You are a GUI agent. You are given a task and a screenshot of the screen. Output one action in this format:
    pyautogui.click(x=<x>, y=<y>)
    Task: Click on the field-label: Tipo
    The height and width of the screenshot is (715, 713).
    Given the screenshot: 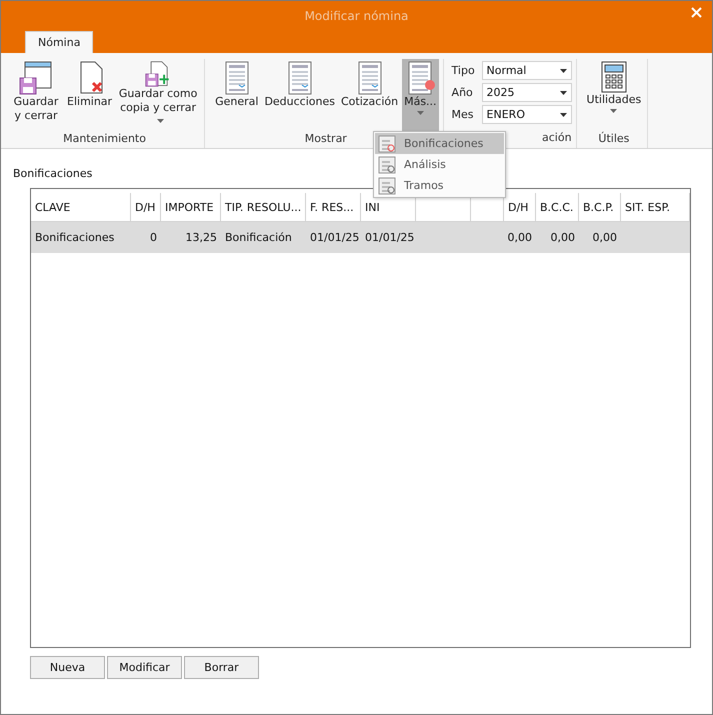 What is the action you would take?
    pyautogui.click(x=464, y=70)
    